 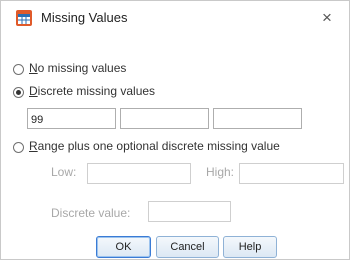 I want to click on no-missing-values-radio, so click(x=18, y=69).